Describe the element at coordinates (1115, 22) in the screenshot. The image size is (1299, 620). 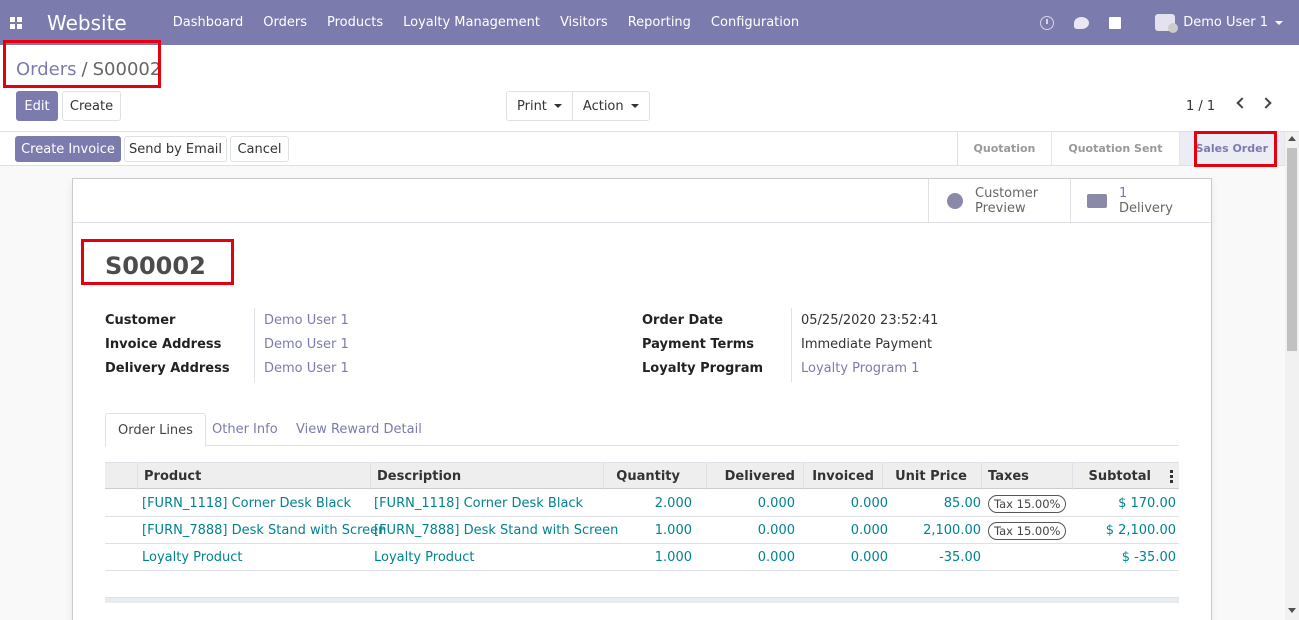
I see `gift-icon` at that location.